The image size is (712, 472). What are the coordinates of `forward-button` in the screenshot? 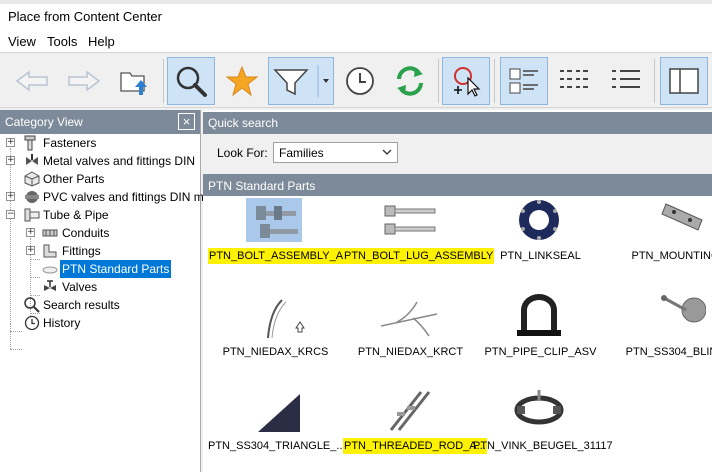 It's located at (84, 81).